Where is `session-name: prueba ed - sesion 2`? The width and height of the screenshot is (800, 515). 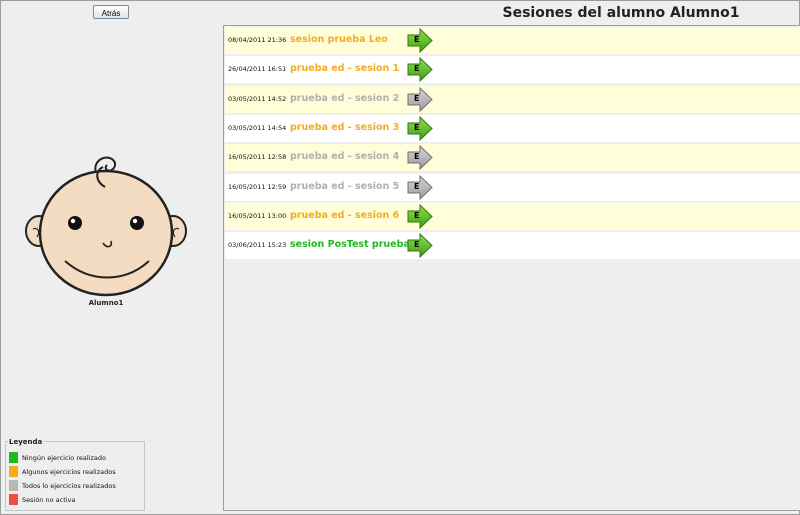 session-name: prueba ed - sesion 2 is located at coordinates (345, 98).